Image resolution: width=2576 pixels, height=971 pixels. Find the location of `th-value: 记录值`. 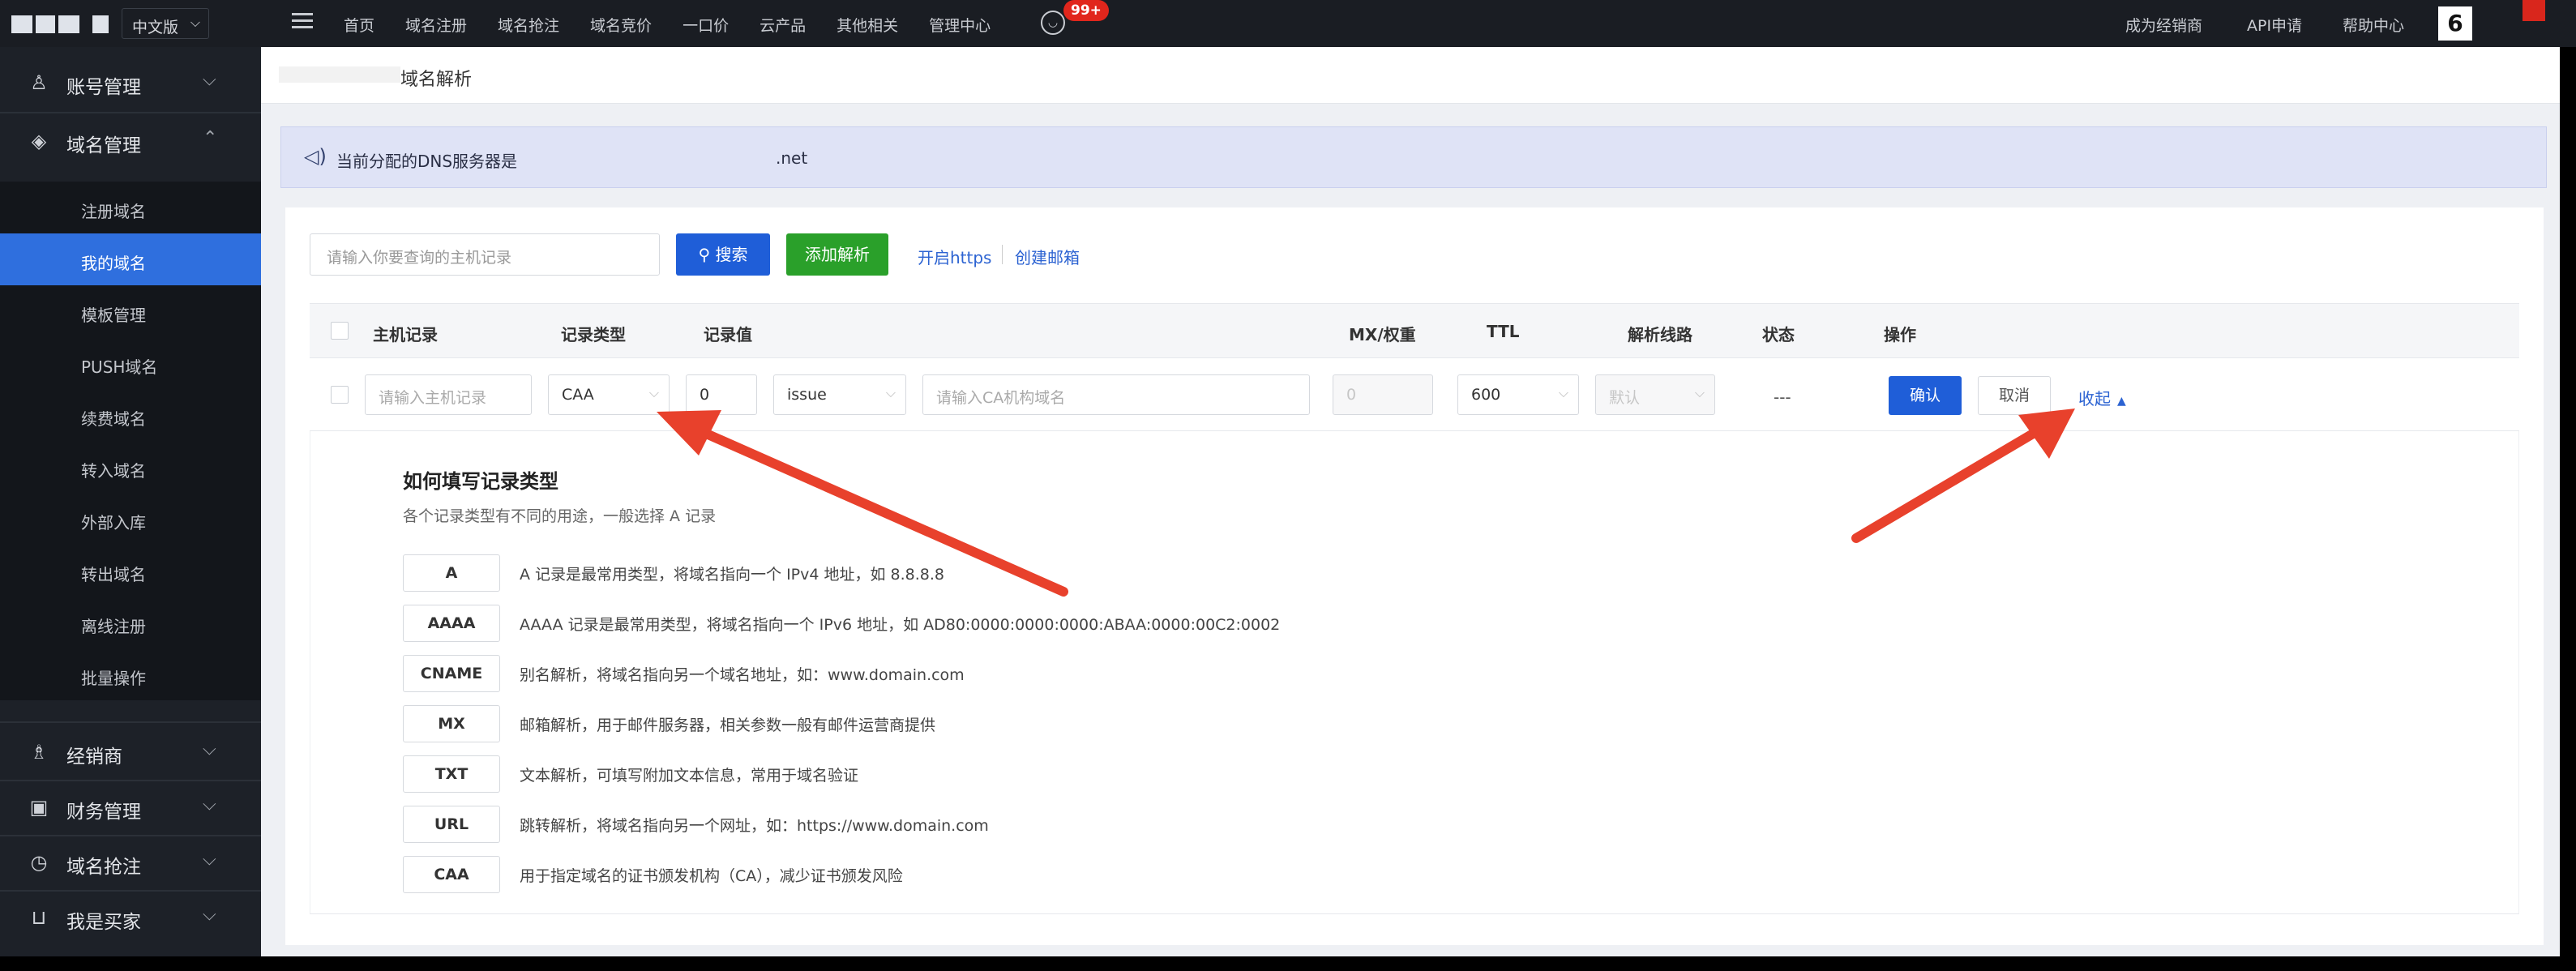

th-value: 记录值 is located at coordinates (728, 334).